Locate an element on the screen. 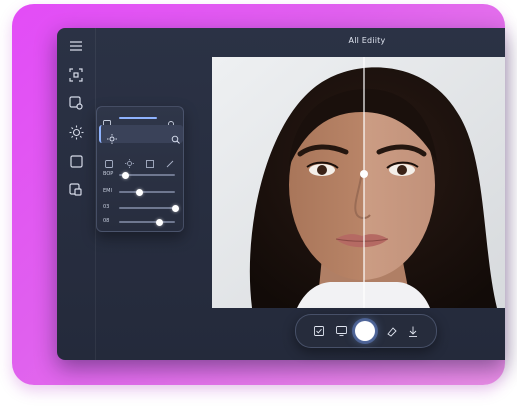  window-title: All Ediity is located at coordinates (367, 40).